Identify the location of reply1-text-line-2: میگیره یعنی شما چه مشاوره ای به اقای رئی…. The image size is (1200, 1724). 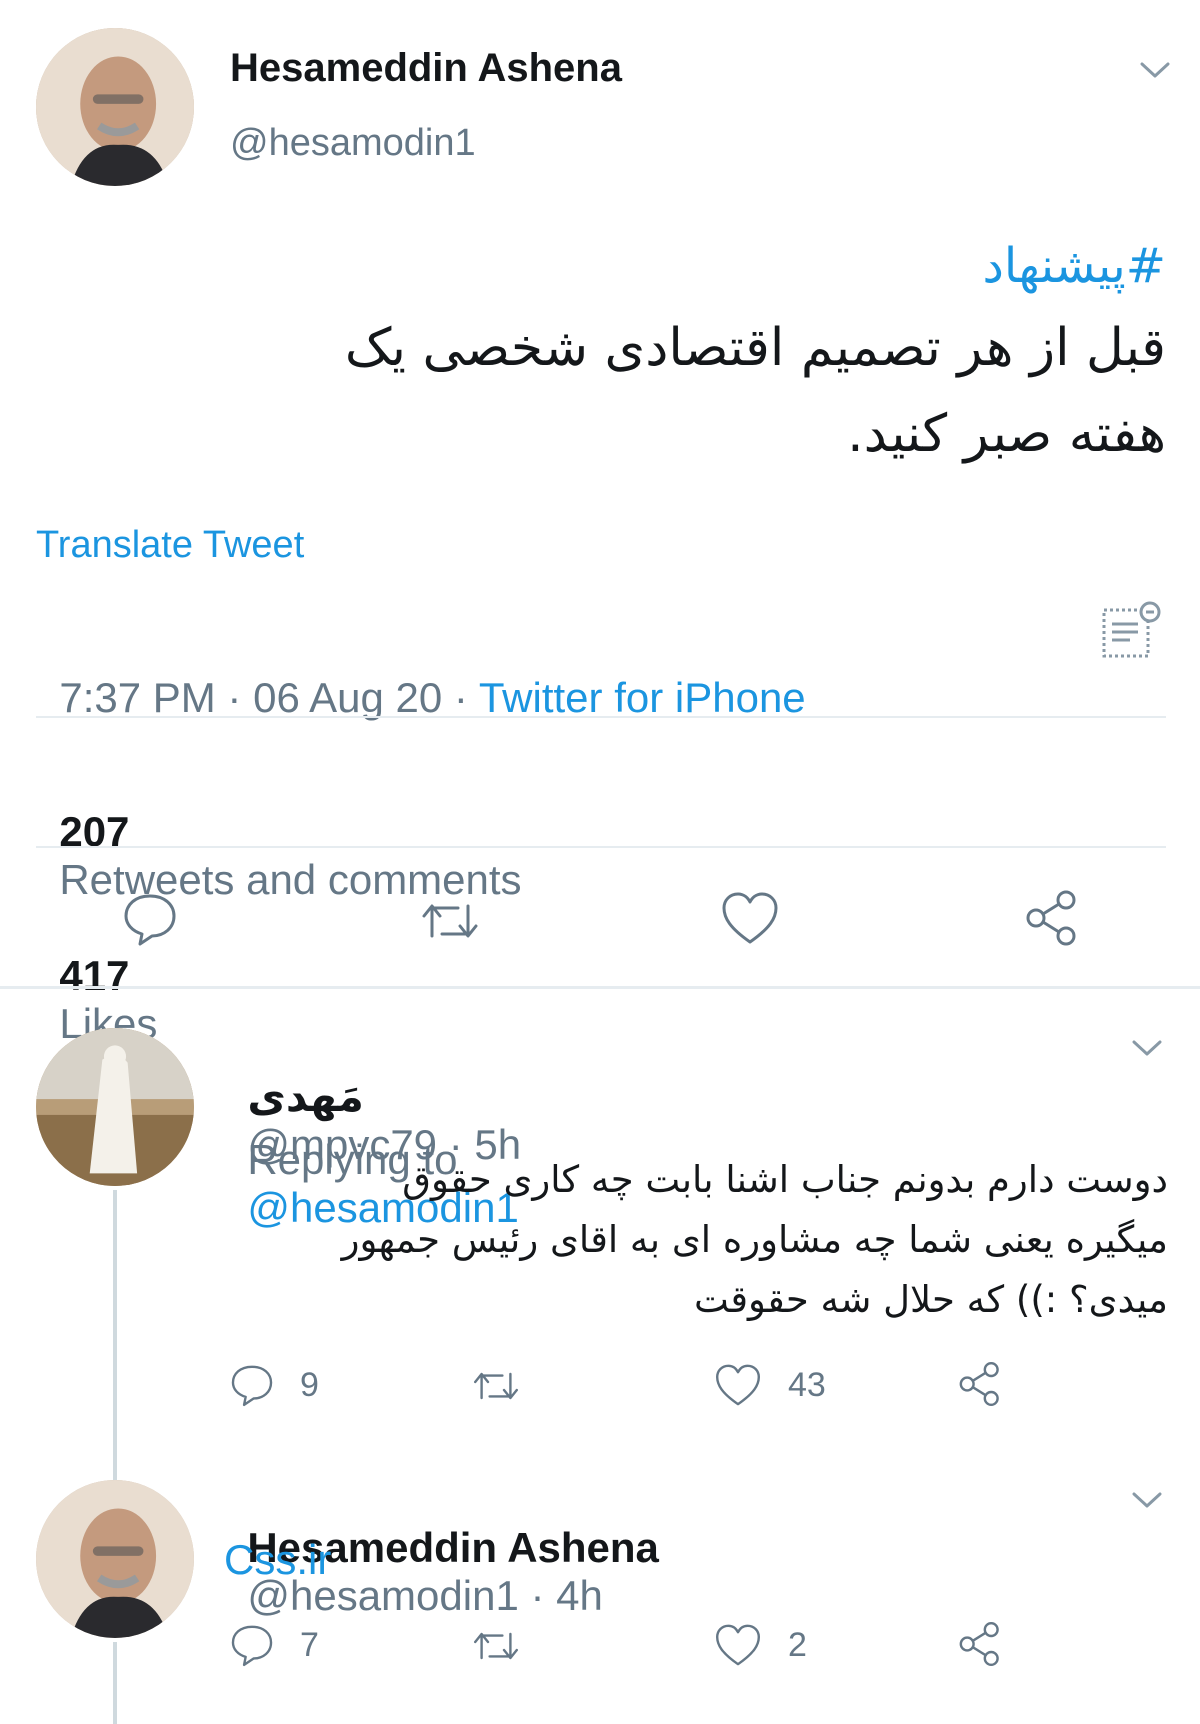
(754, 1239).